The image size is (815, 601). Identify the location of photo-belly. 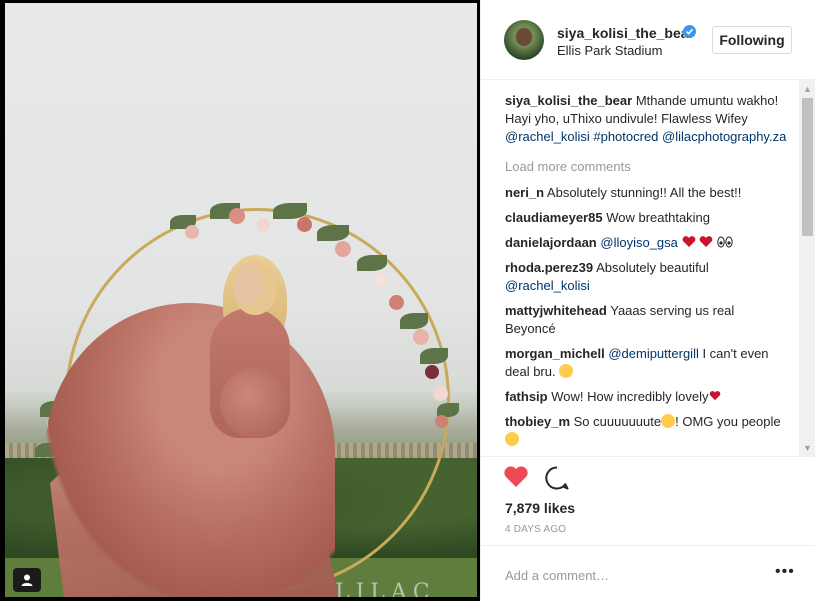
(255, 403).